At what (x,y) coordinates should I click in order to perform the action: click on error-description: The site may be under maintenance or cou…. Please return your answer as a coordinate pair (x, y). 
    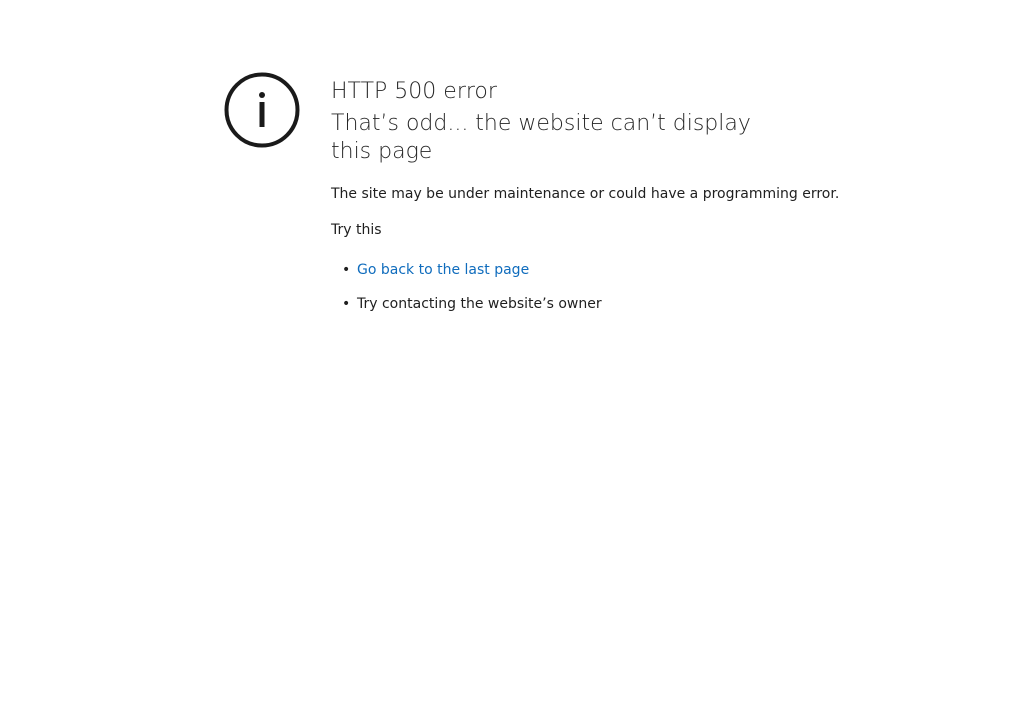
    Looking at the image, I should click on (585, 194).